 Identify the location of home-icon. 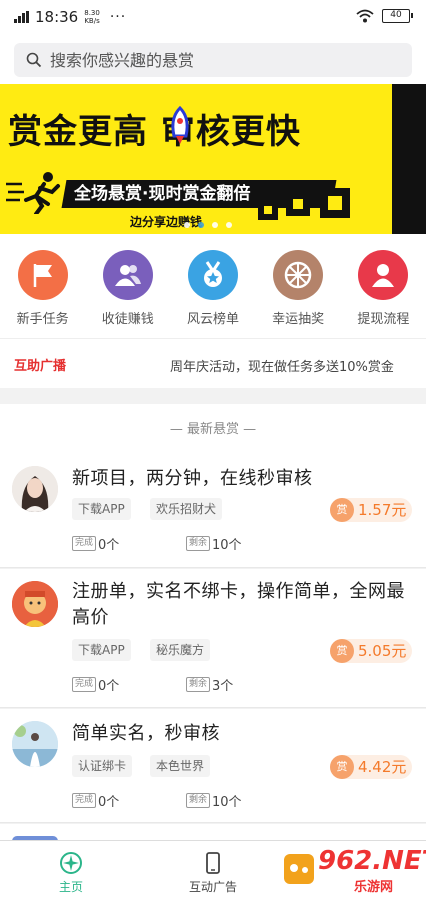
(71, 863).